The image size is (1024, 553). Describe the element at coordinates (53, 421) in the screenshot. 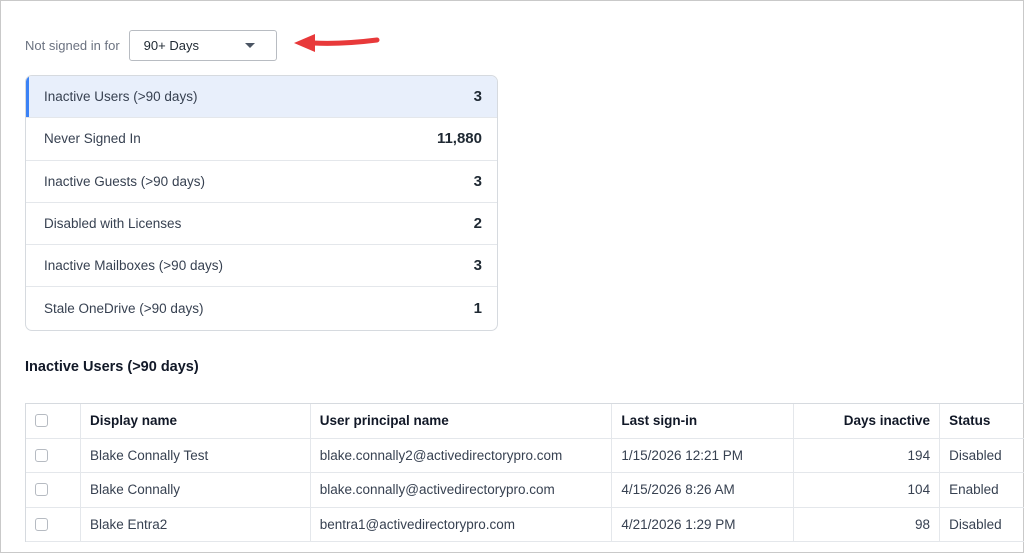

I see `select-all-cell` at that location.